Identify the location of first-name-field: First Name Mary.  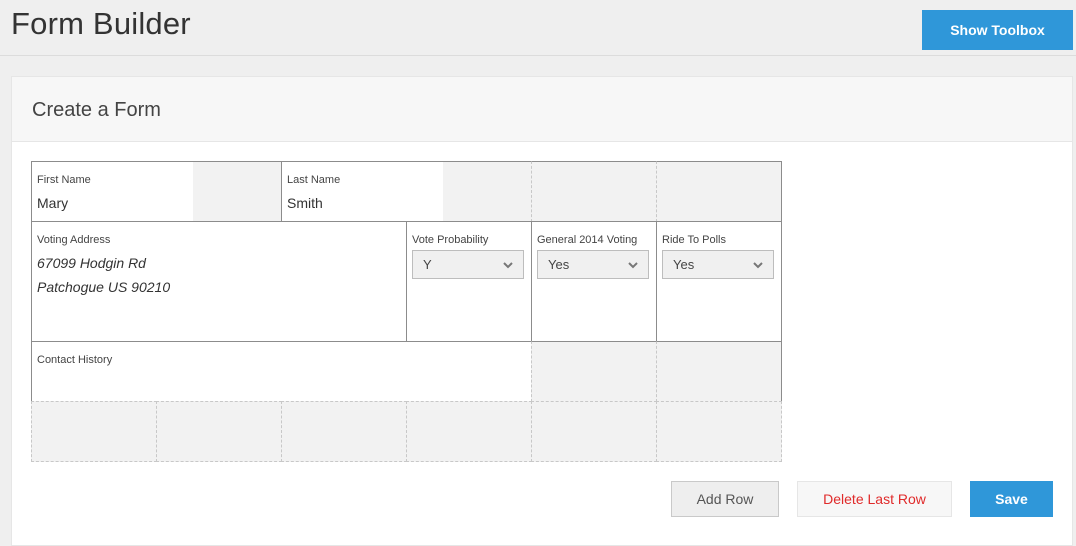
(156, 191).